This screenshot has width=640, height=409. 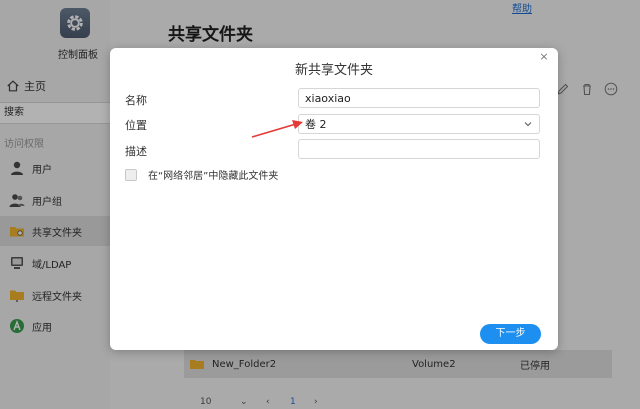 What do you see at coordinates (213, 176) in the screenshot?
I see `hide-folder-label: 在“网络邻居”中隐藏此文件夹` at bounding box center [213, 176].